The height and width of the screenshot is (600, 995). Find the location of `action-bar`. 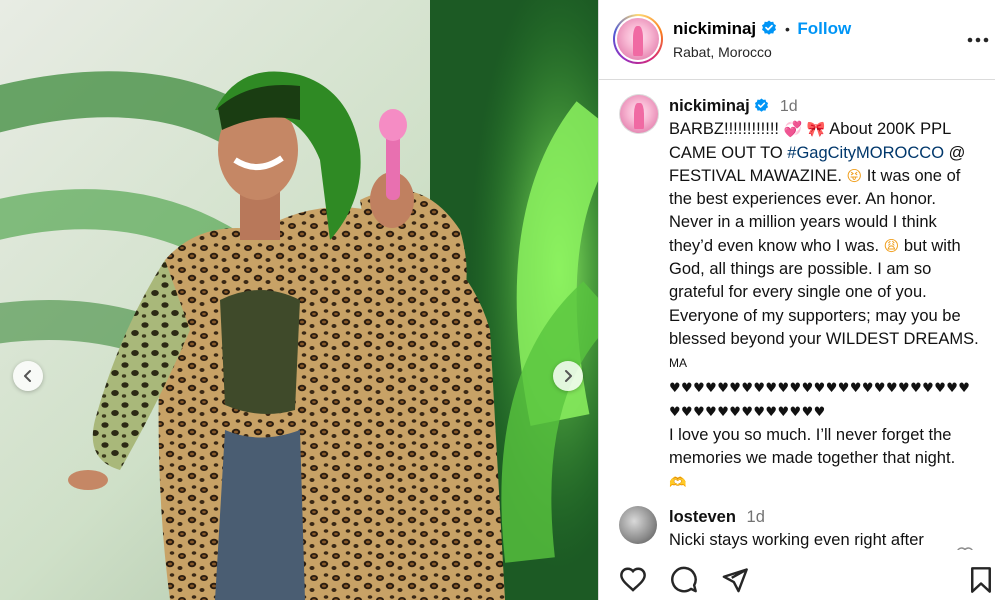

action-bar is located at coordinates (797, 575).